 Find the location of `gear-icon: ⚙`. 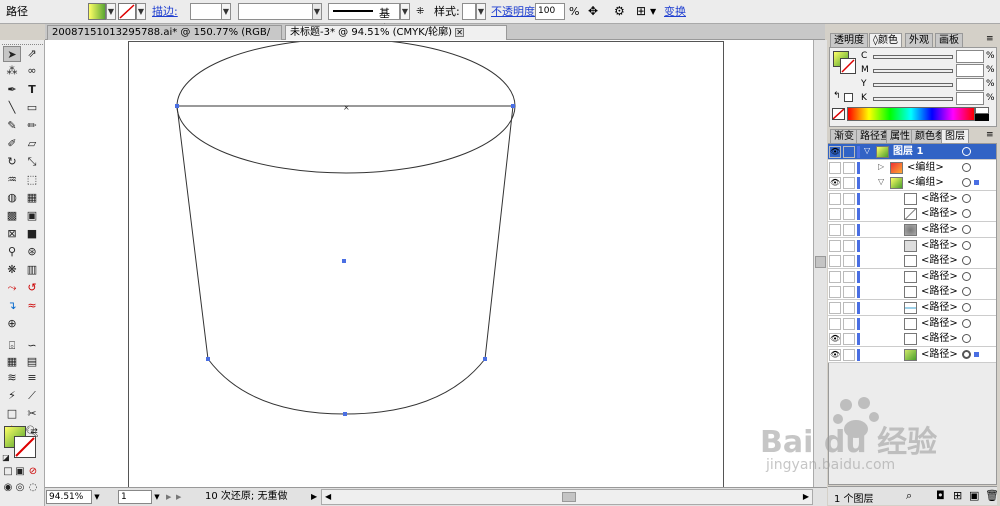

gear-icon: ⚙ is located at coordinates (619, 11).